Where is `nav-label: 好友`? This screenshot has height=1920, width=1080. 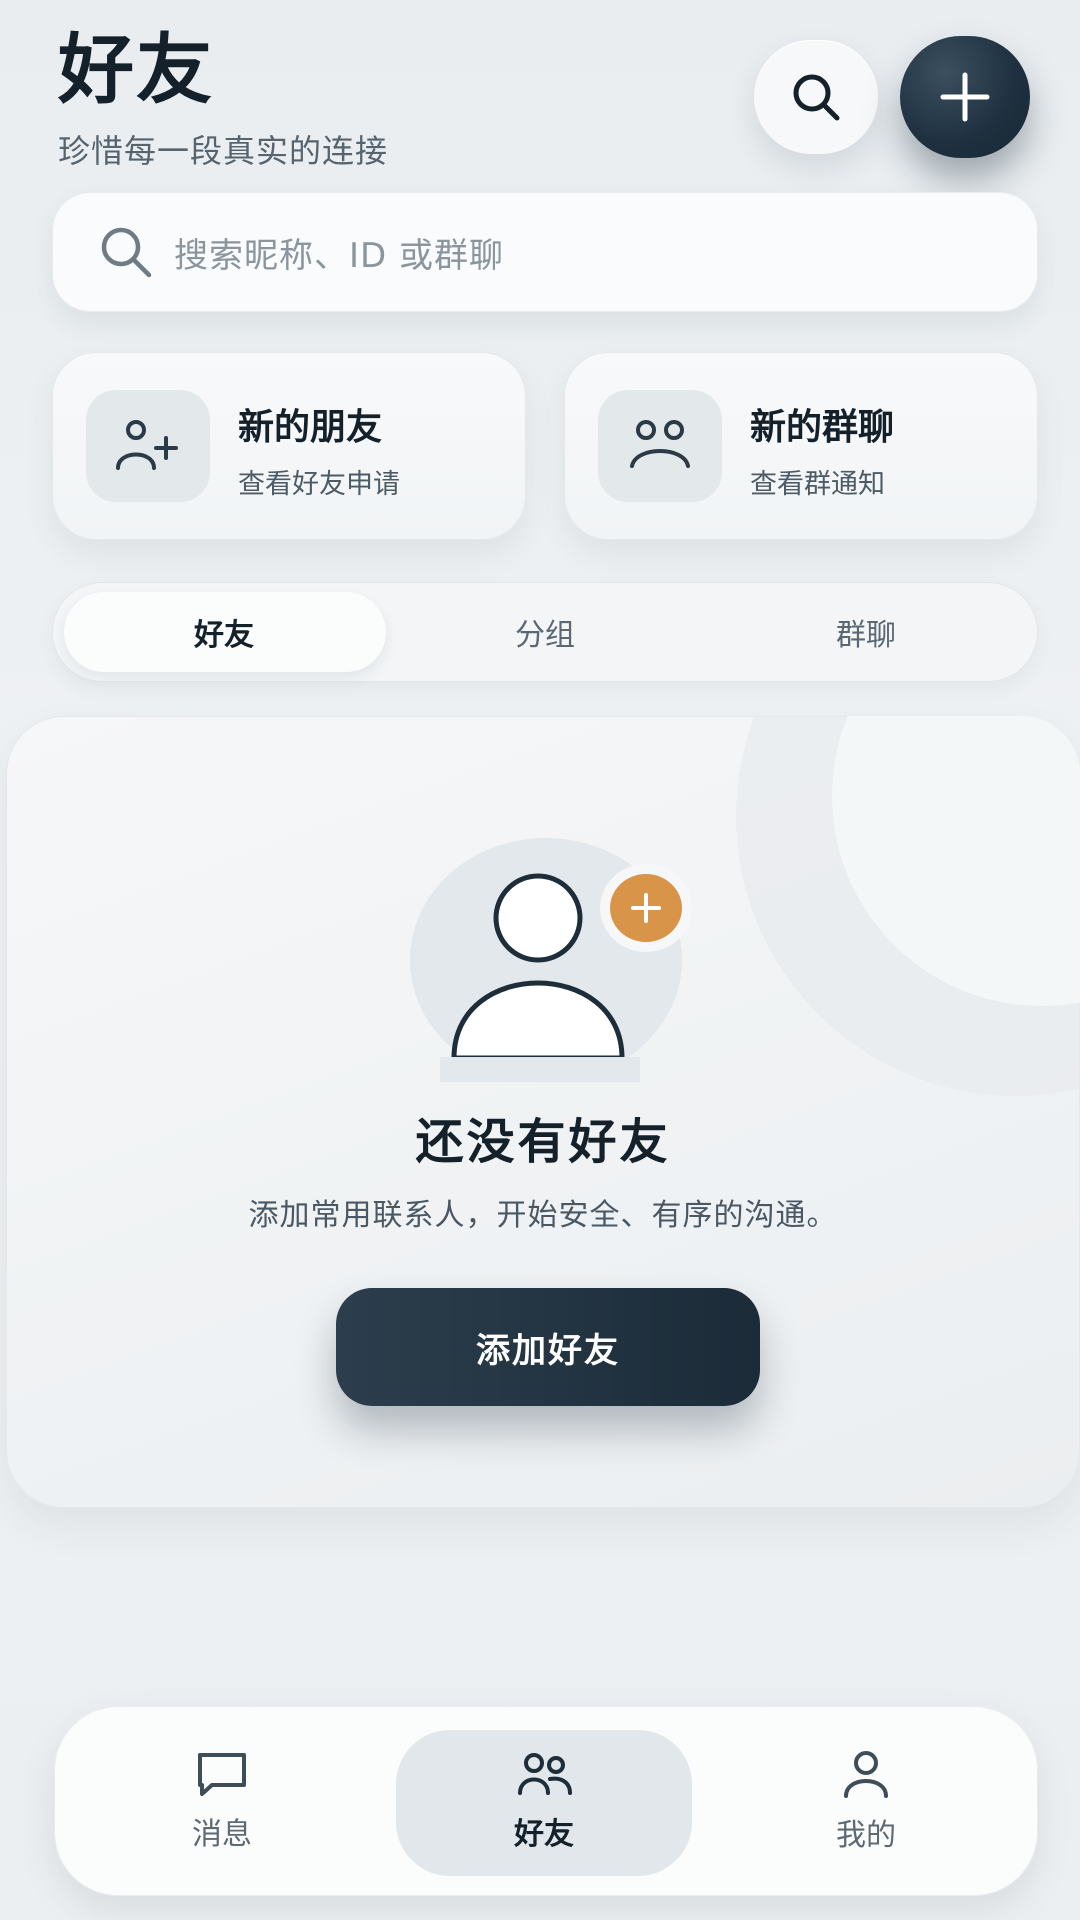
nav-label: 好友 is located at coordinates (544, 1834).